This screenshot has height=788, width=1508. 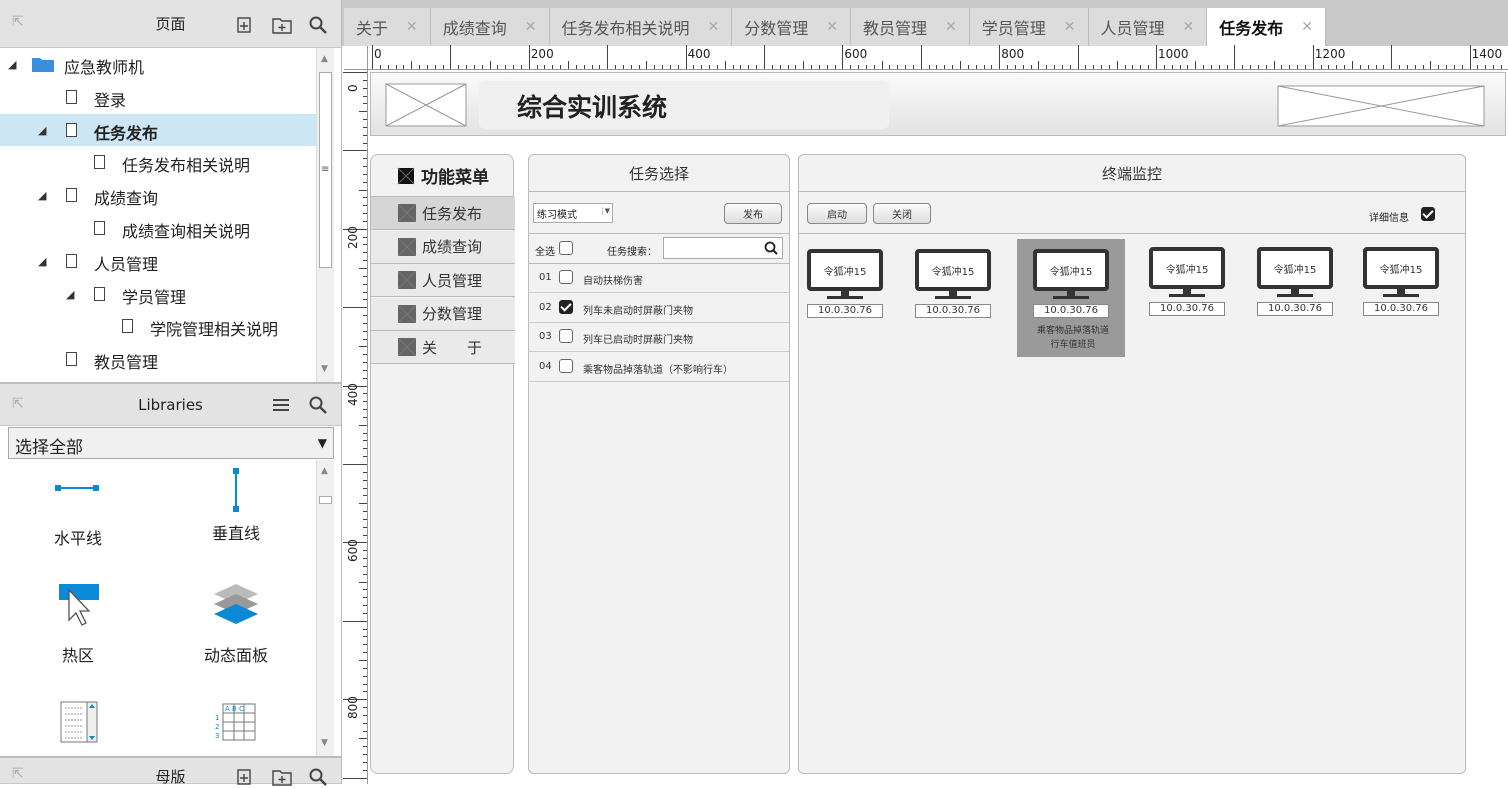 I want to click on library-item-label: 动态面板, so click(x=235, y=655).